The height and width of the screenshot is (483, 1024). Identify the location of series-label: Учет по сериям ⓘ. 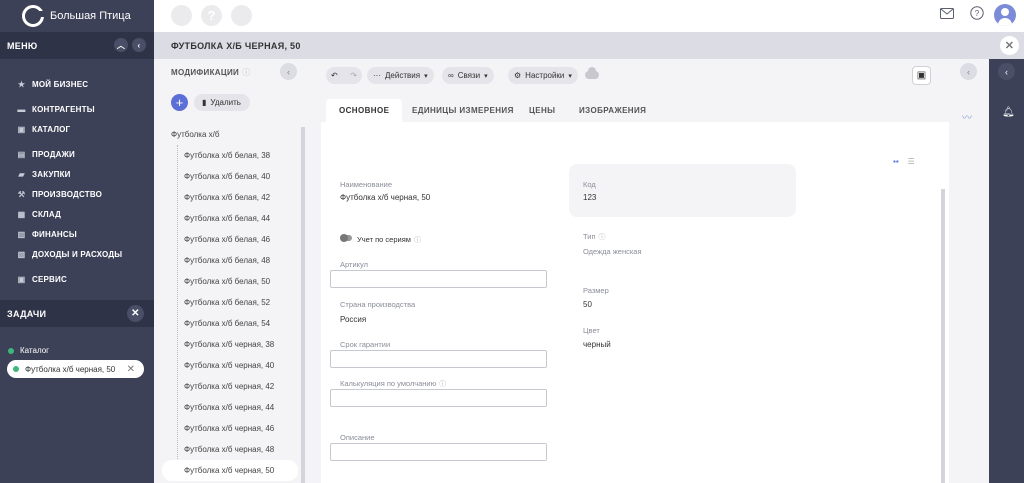
(389, 240).